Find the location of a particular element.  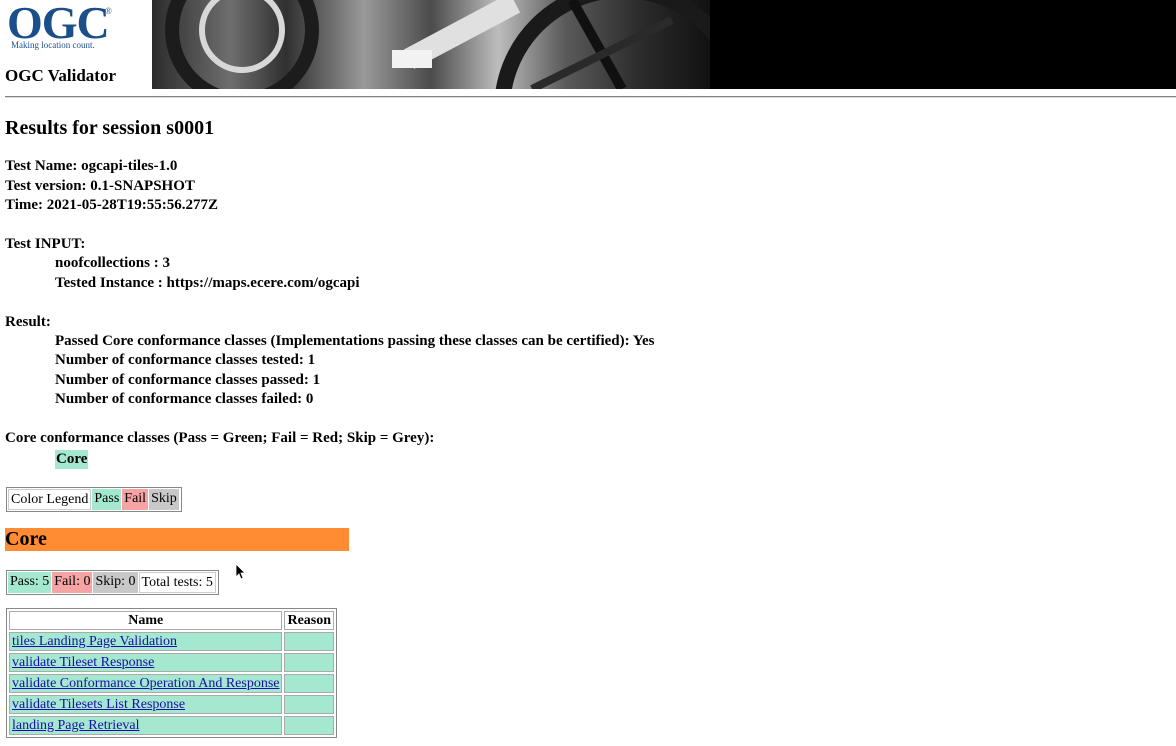

test-link: landing Page Retrieval is located at coordinates (76, 725).